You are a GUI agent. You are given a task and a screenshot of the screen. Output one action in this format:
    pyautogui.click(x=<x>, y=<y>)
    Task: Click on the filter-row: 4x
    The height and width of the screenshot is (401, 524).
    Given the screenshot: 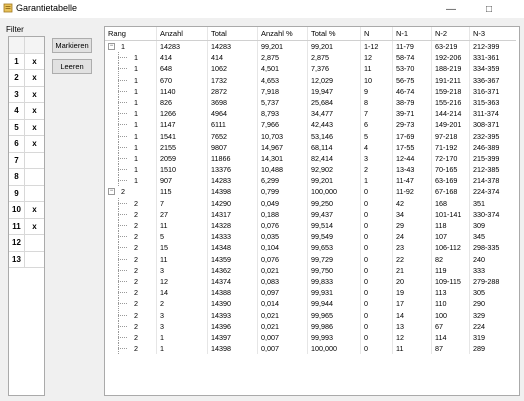 What is the action you would take?
    pyautogui.click(x=26, y=111)
    